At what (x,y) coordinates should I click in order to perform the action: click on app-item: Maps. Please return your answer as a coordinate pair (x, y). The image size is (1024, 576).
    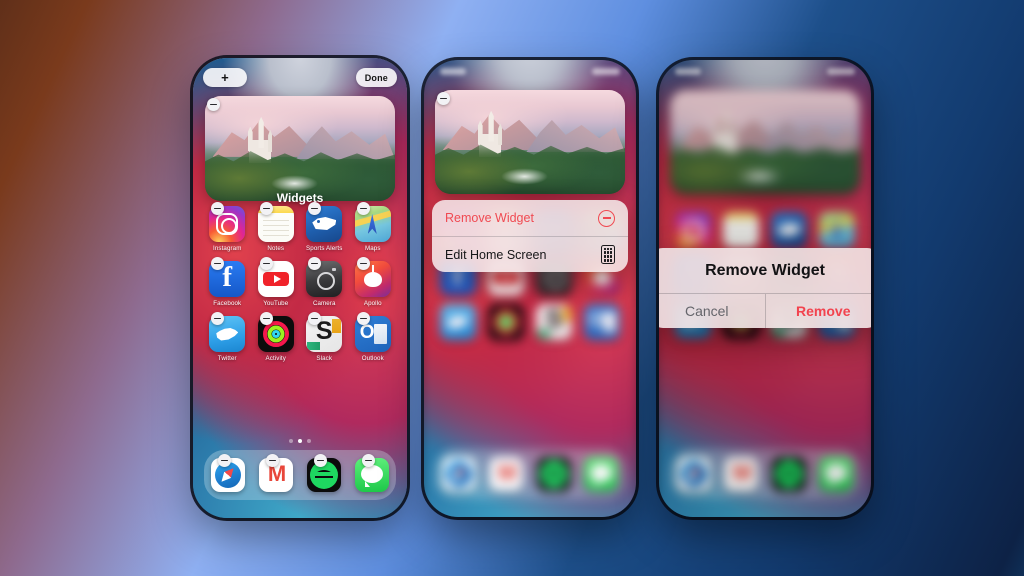
    Looking at the image, I should click on (373, 227).